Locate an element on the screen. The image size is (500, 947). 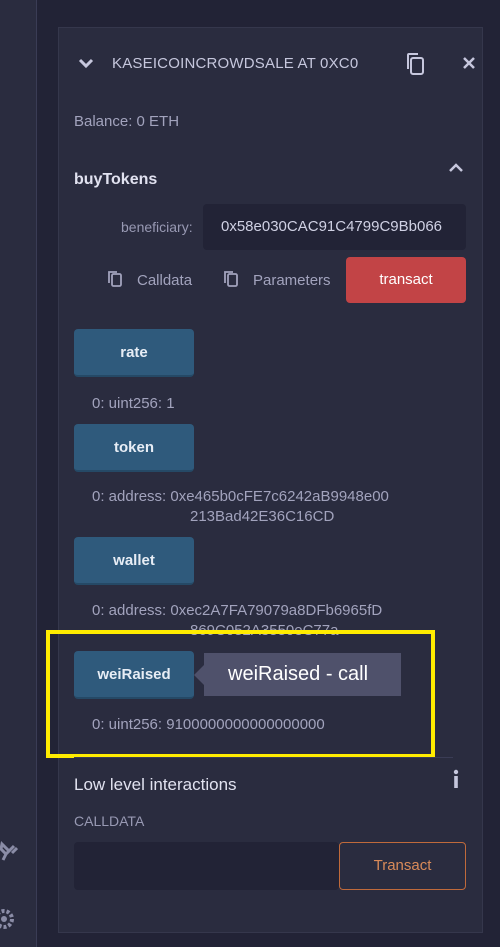
close-icon is located at coordinates (469, 63).